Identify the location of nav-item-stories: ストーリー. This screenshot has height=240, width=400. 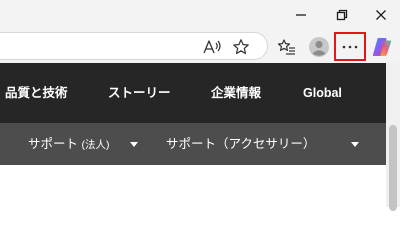
(139, 93).